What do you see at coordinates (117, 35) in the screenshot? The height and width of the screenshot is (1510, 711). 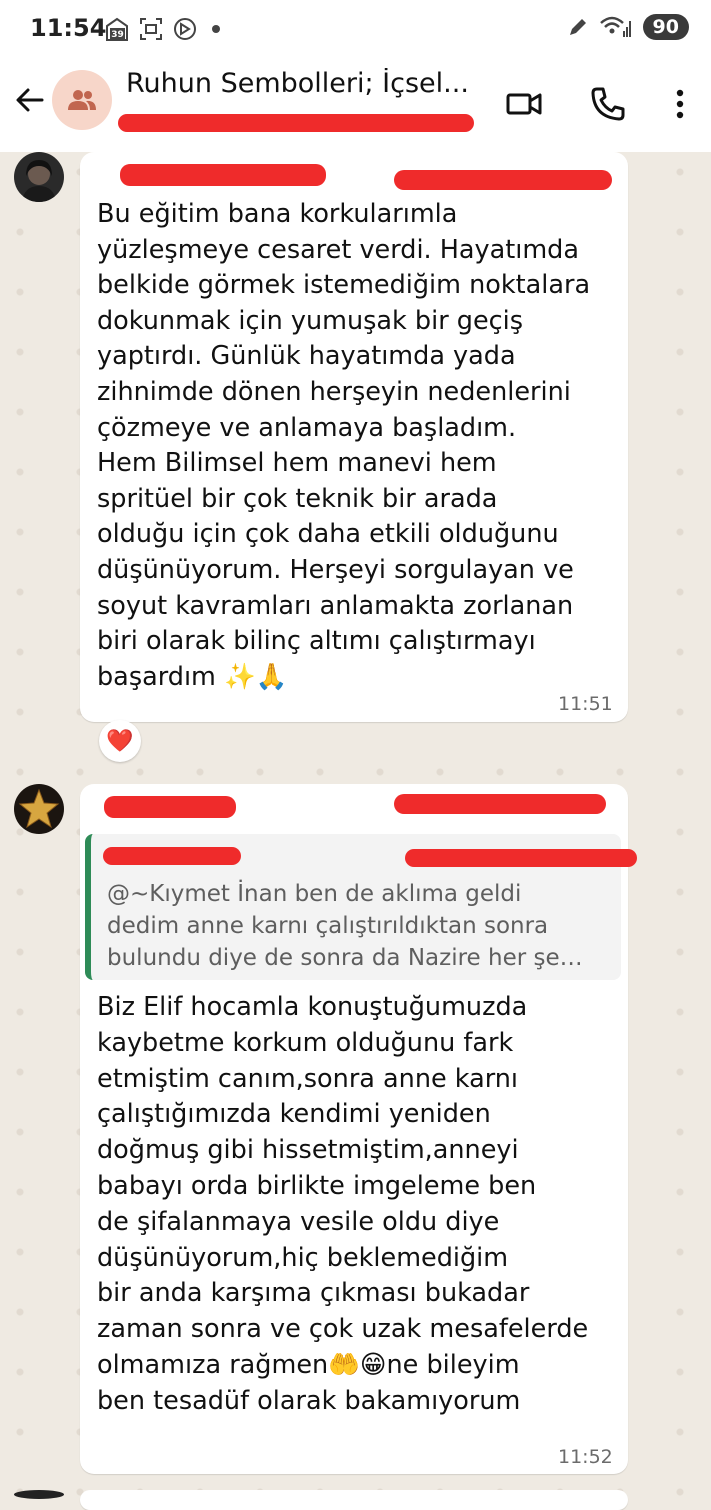 I see `svg-text: 39` at bounding box center [117, 35].